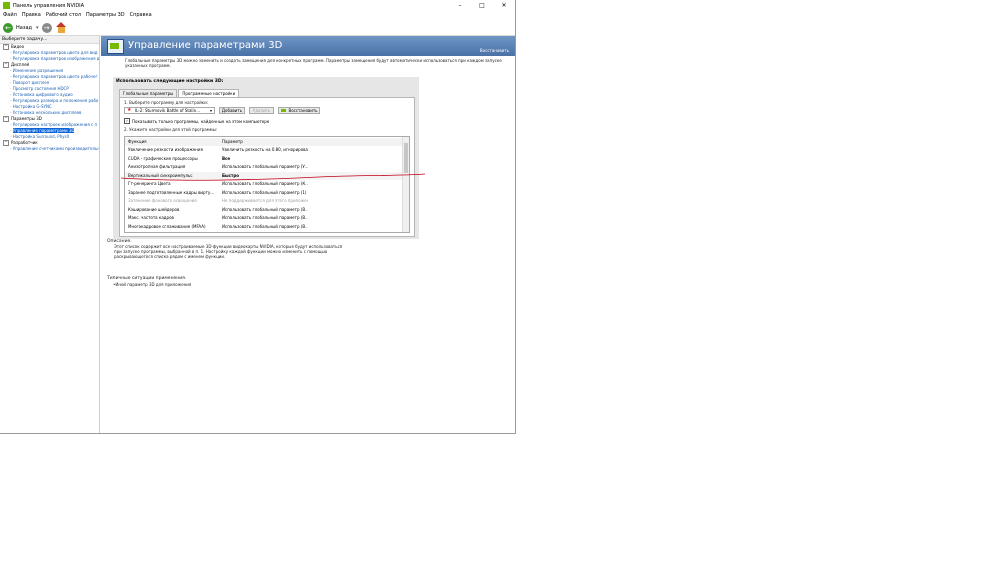 This screenshot has width=1000, height=563. What do you see at coordinates (63, 15) in the screenshot?
I see `menu-desktop: Рабочий стол` at bounding box center [63, 15].